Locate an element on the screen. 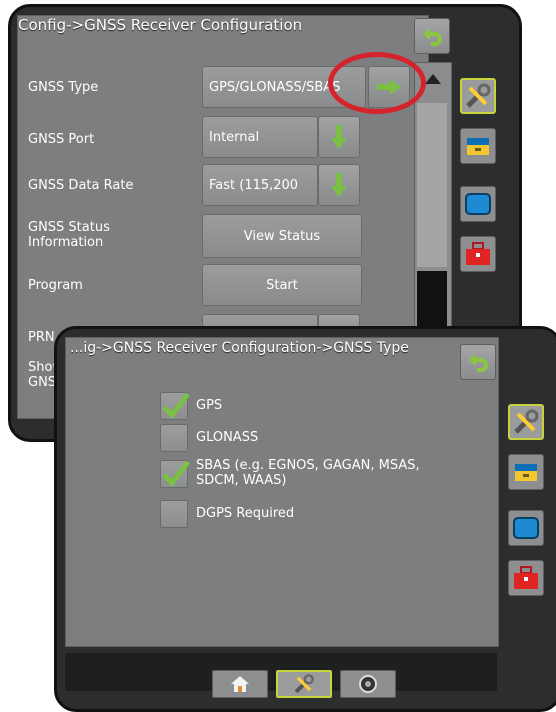 The width and height of the screenshot is (556, 712). side-nav-toolbox is located at coordinates (526, 578).